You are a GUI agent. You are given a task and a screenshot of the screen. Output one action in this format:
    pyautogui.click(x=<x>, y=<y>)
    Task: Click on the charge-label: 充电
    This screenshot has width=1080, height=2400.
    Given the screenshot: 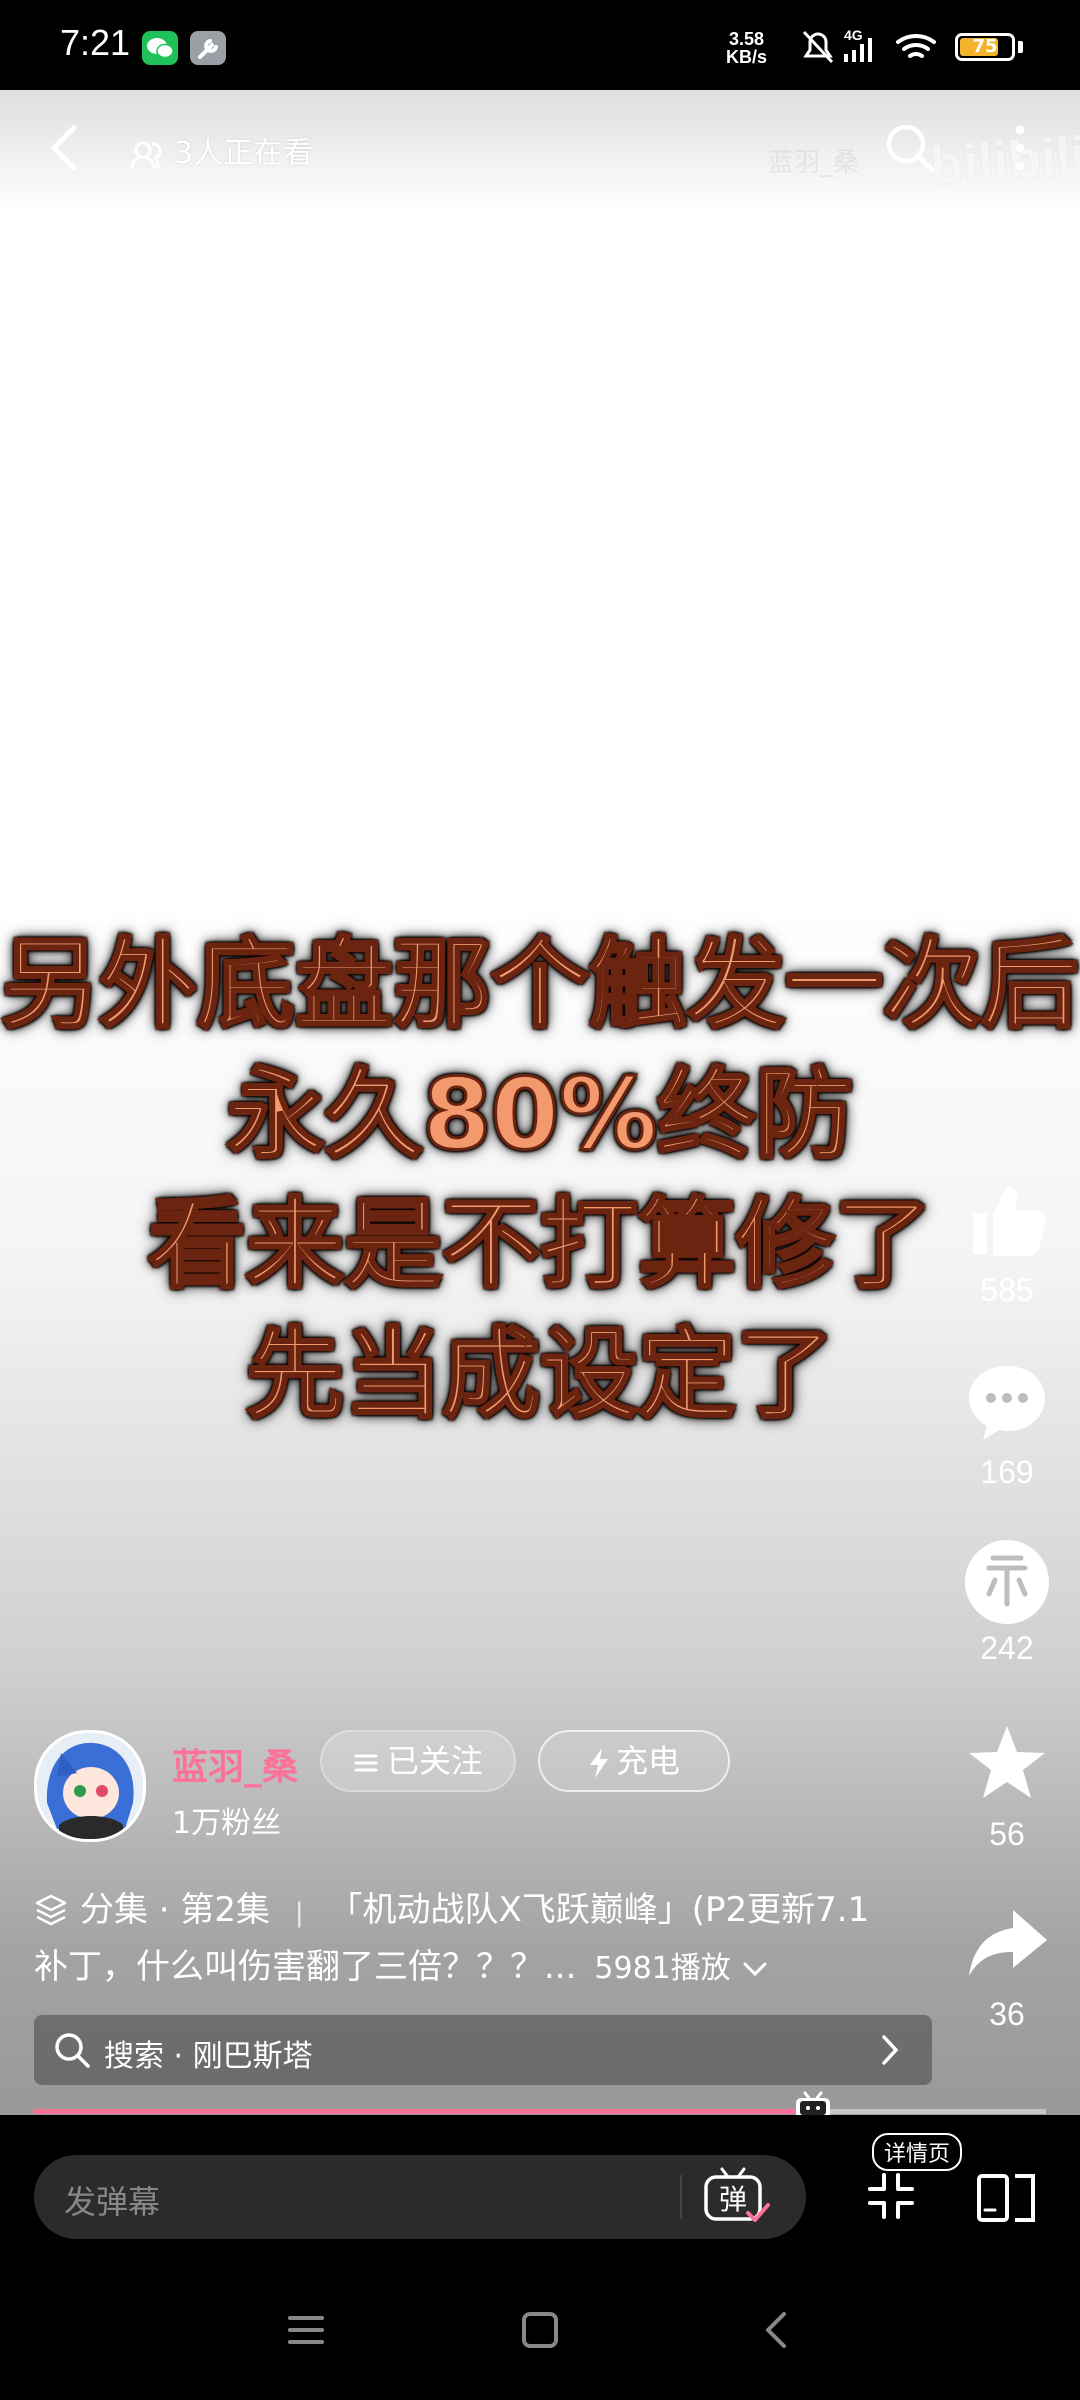 What is the action you would take?
    pyautogui.click(x=647, y=1761)
    